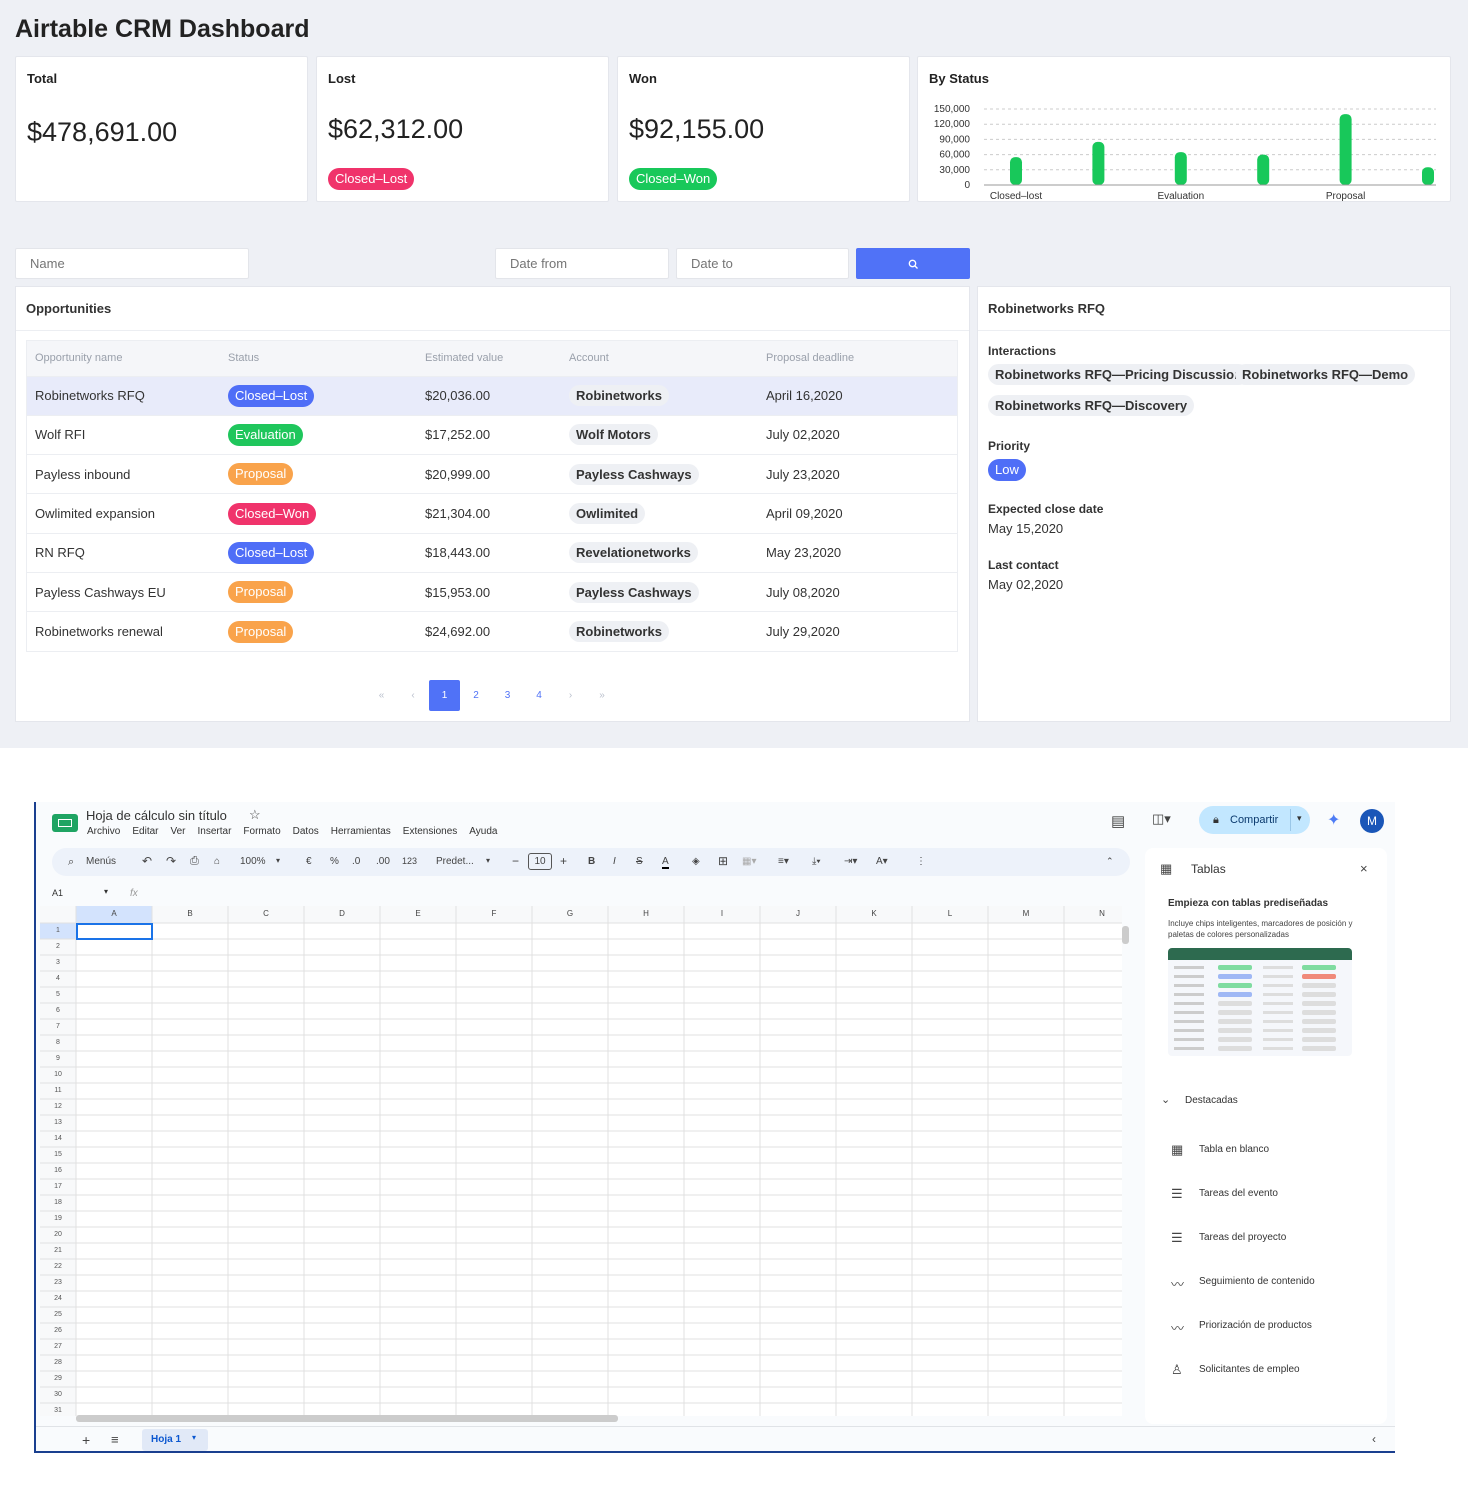 Image resolution: width=1468 pixels, height=1508 pixels. Describe the element at coordinates (540, 861) in the screenshot. I see `font-size-input: 10` at that location.